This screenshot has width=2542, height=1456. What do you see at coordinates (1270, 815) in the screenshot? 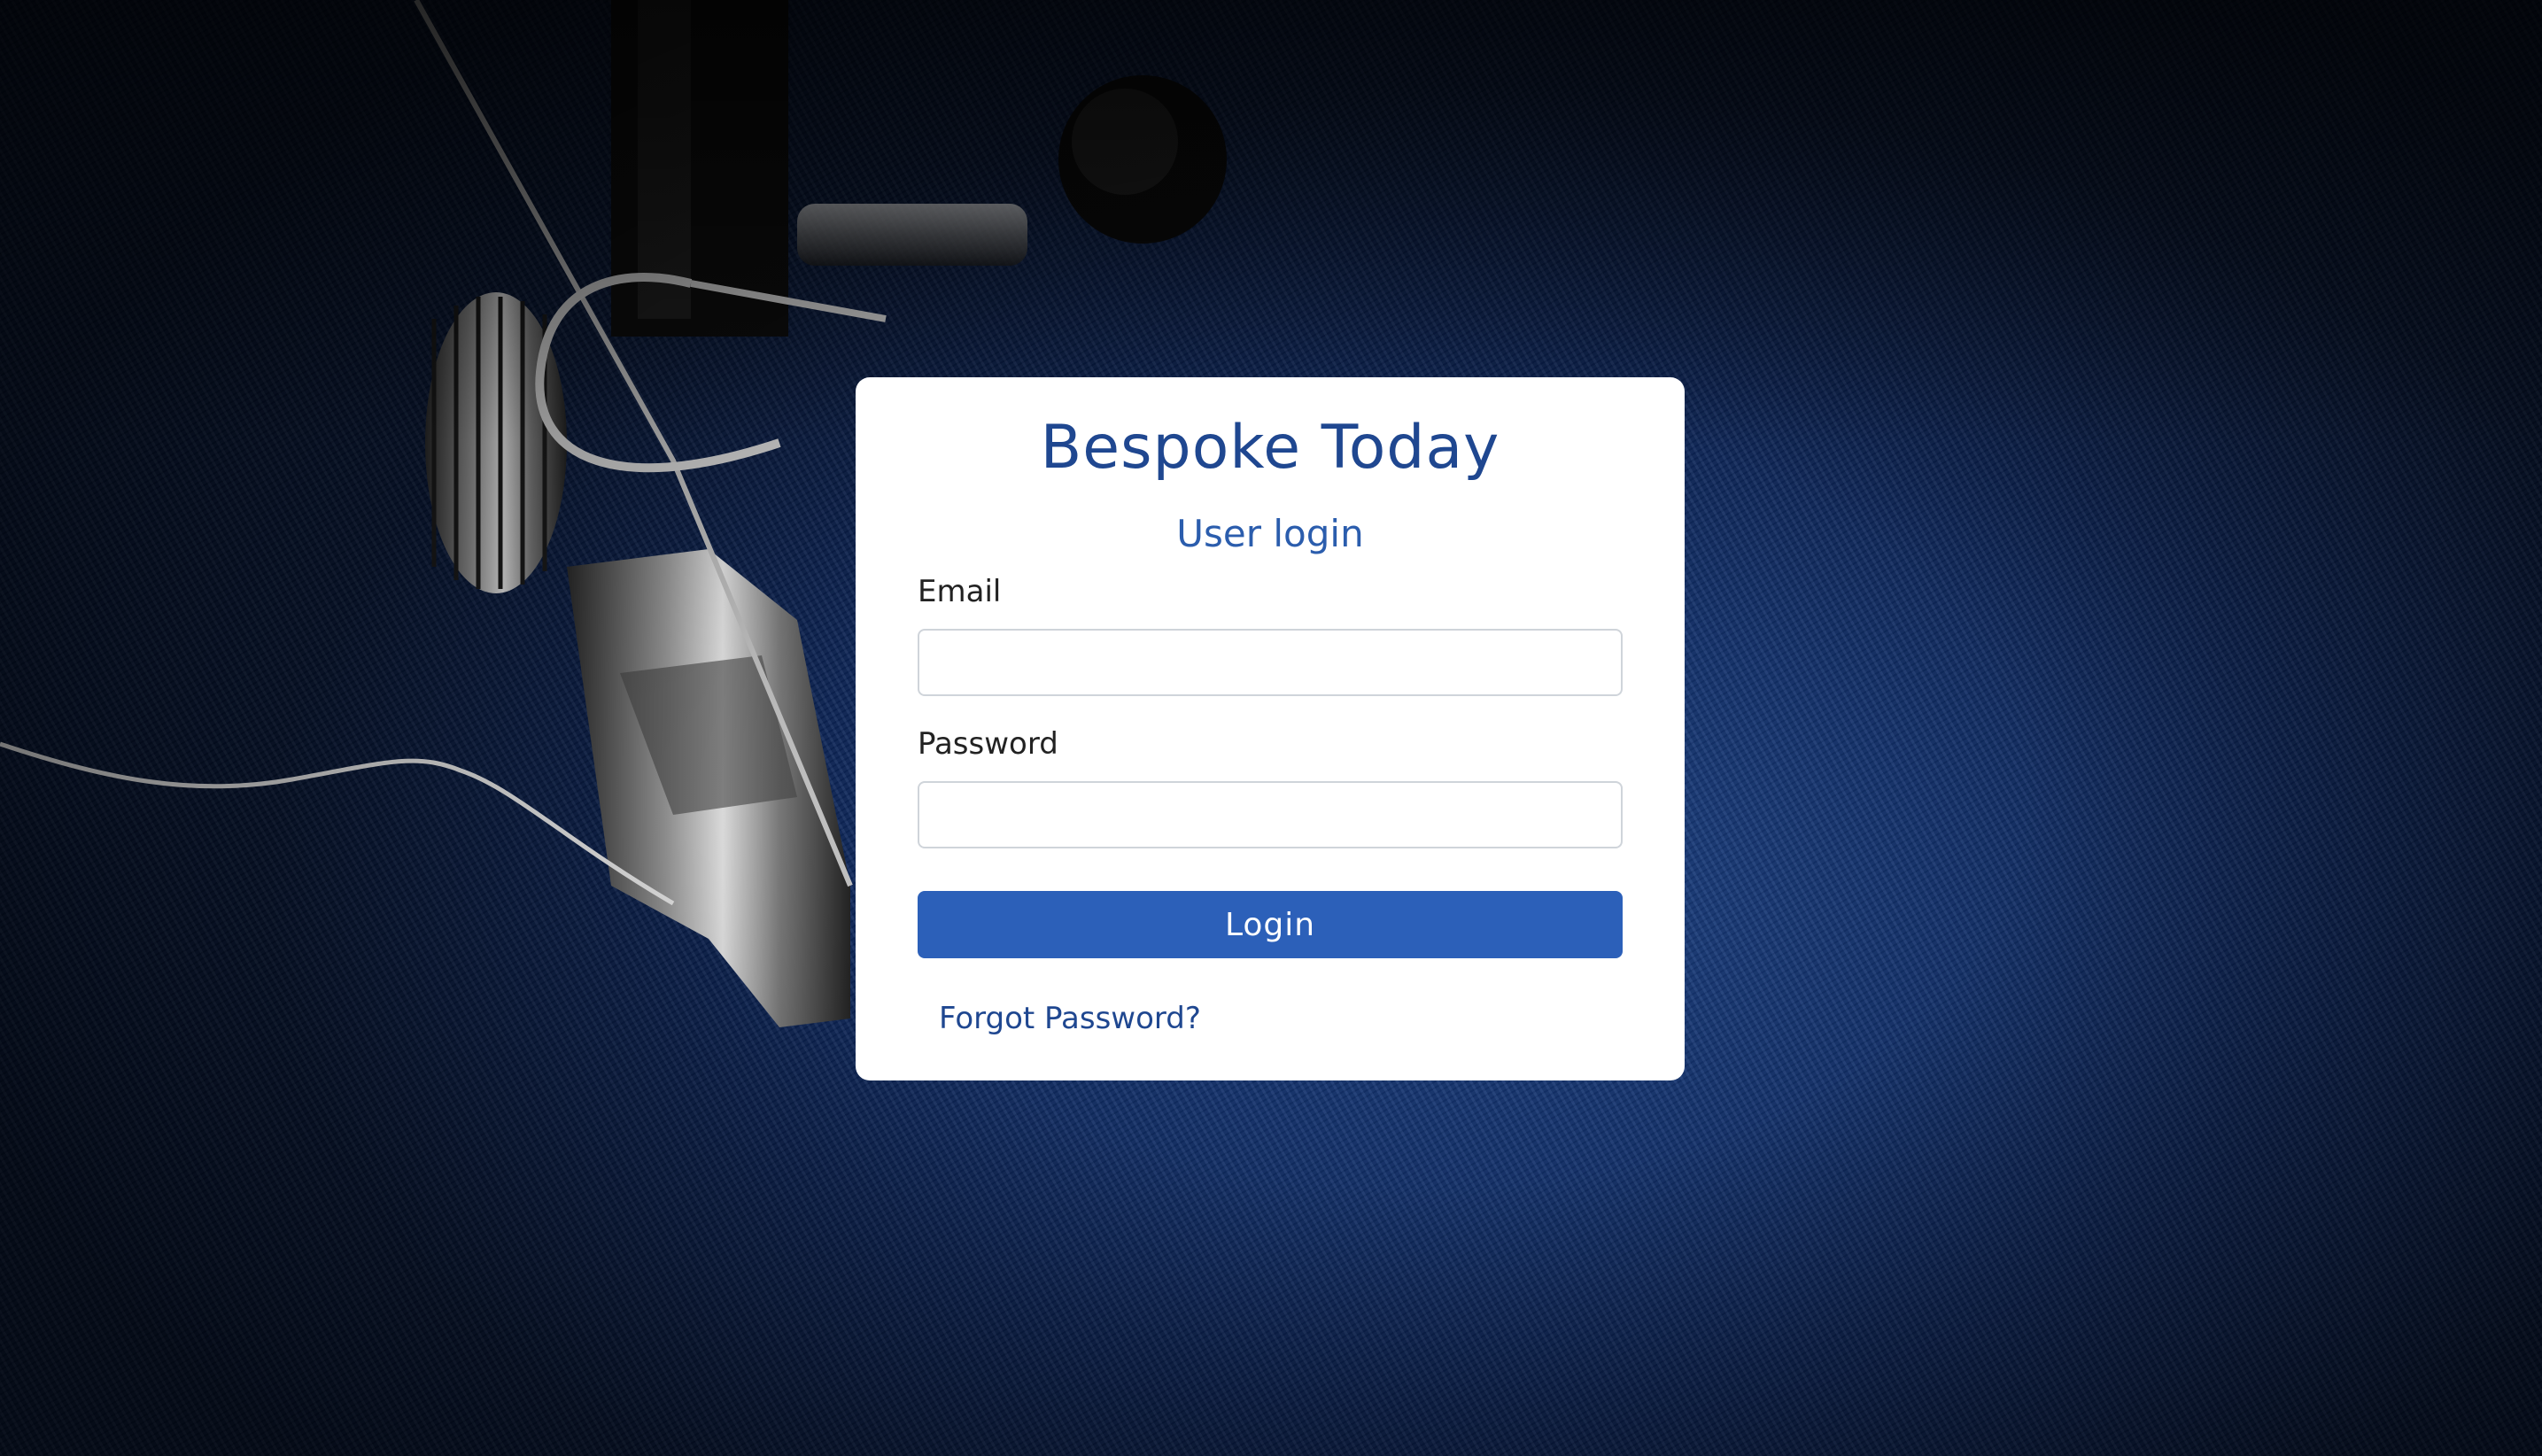
I see `password-field` at bounding box center [1270, 815].